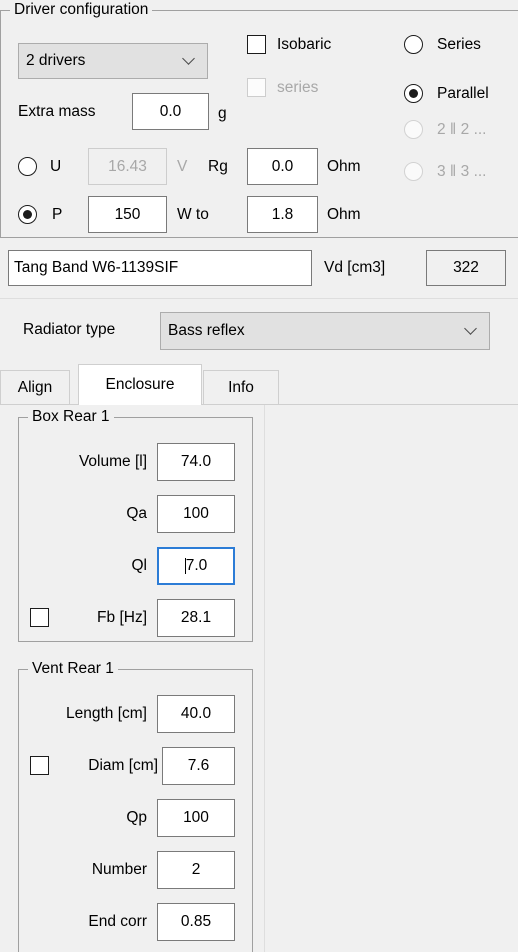  I want to click on drive-u-input: 16.43, so click(127, 166).